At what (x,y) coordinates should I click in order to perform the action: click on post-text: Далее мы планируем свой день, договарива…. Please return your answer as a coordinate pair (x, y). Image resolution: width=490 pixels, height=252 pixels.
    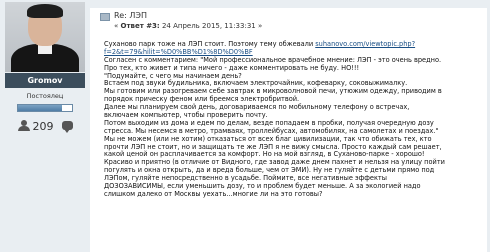
    Looking at the image, I should click on (257, 107).